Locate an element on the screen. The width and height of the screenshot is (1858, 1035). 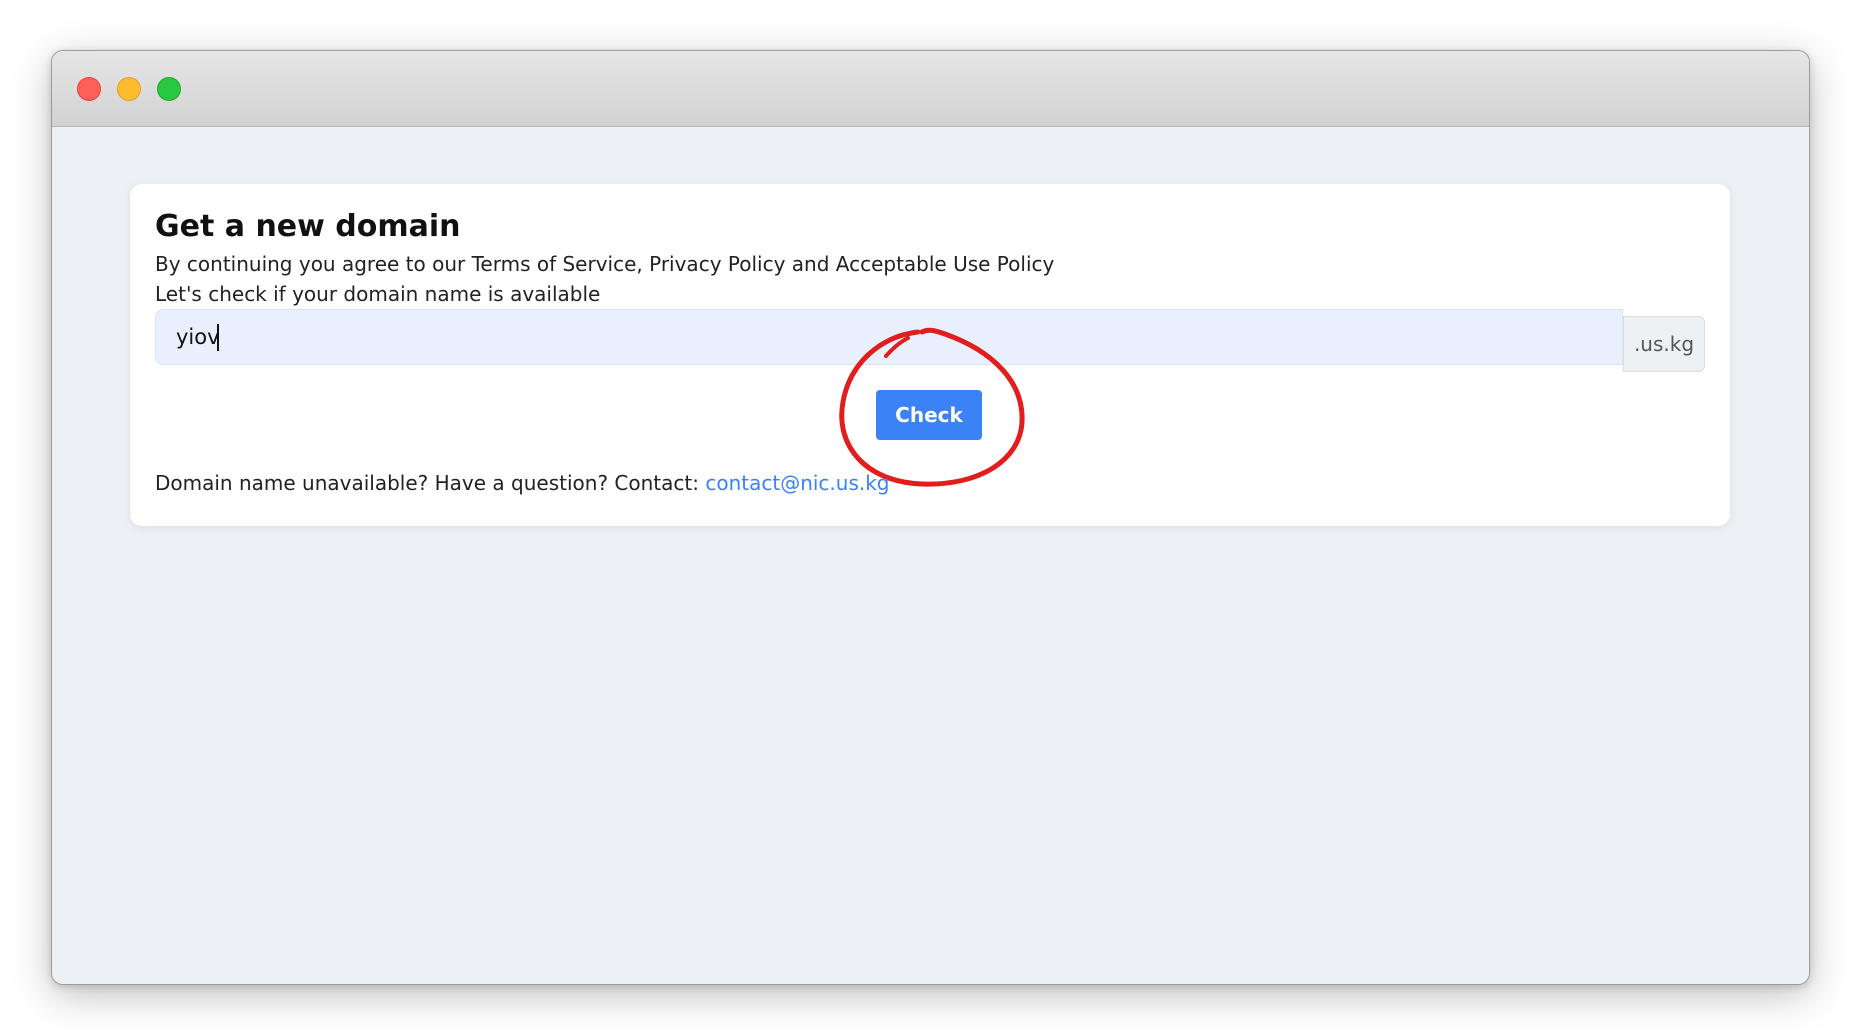
window-titlebar is located at coordinates (930, 89).